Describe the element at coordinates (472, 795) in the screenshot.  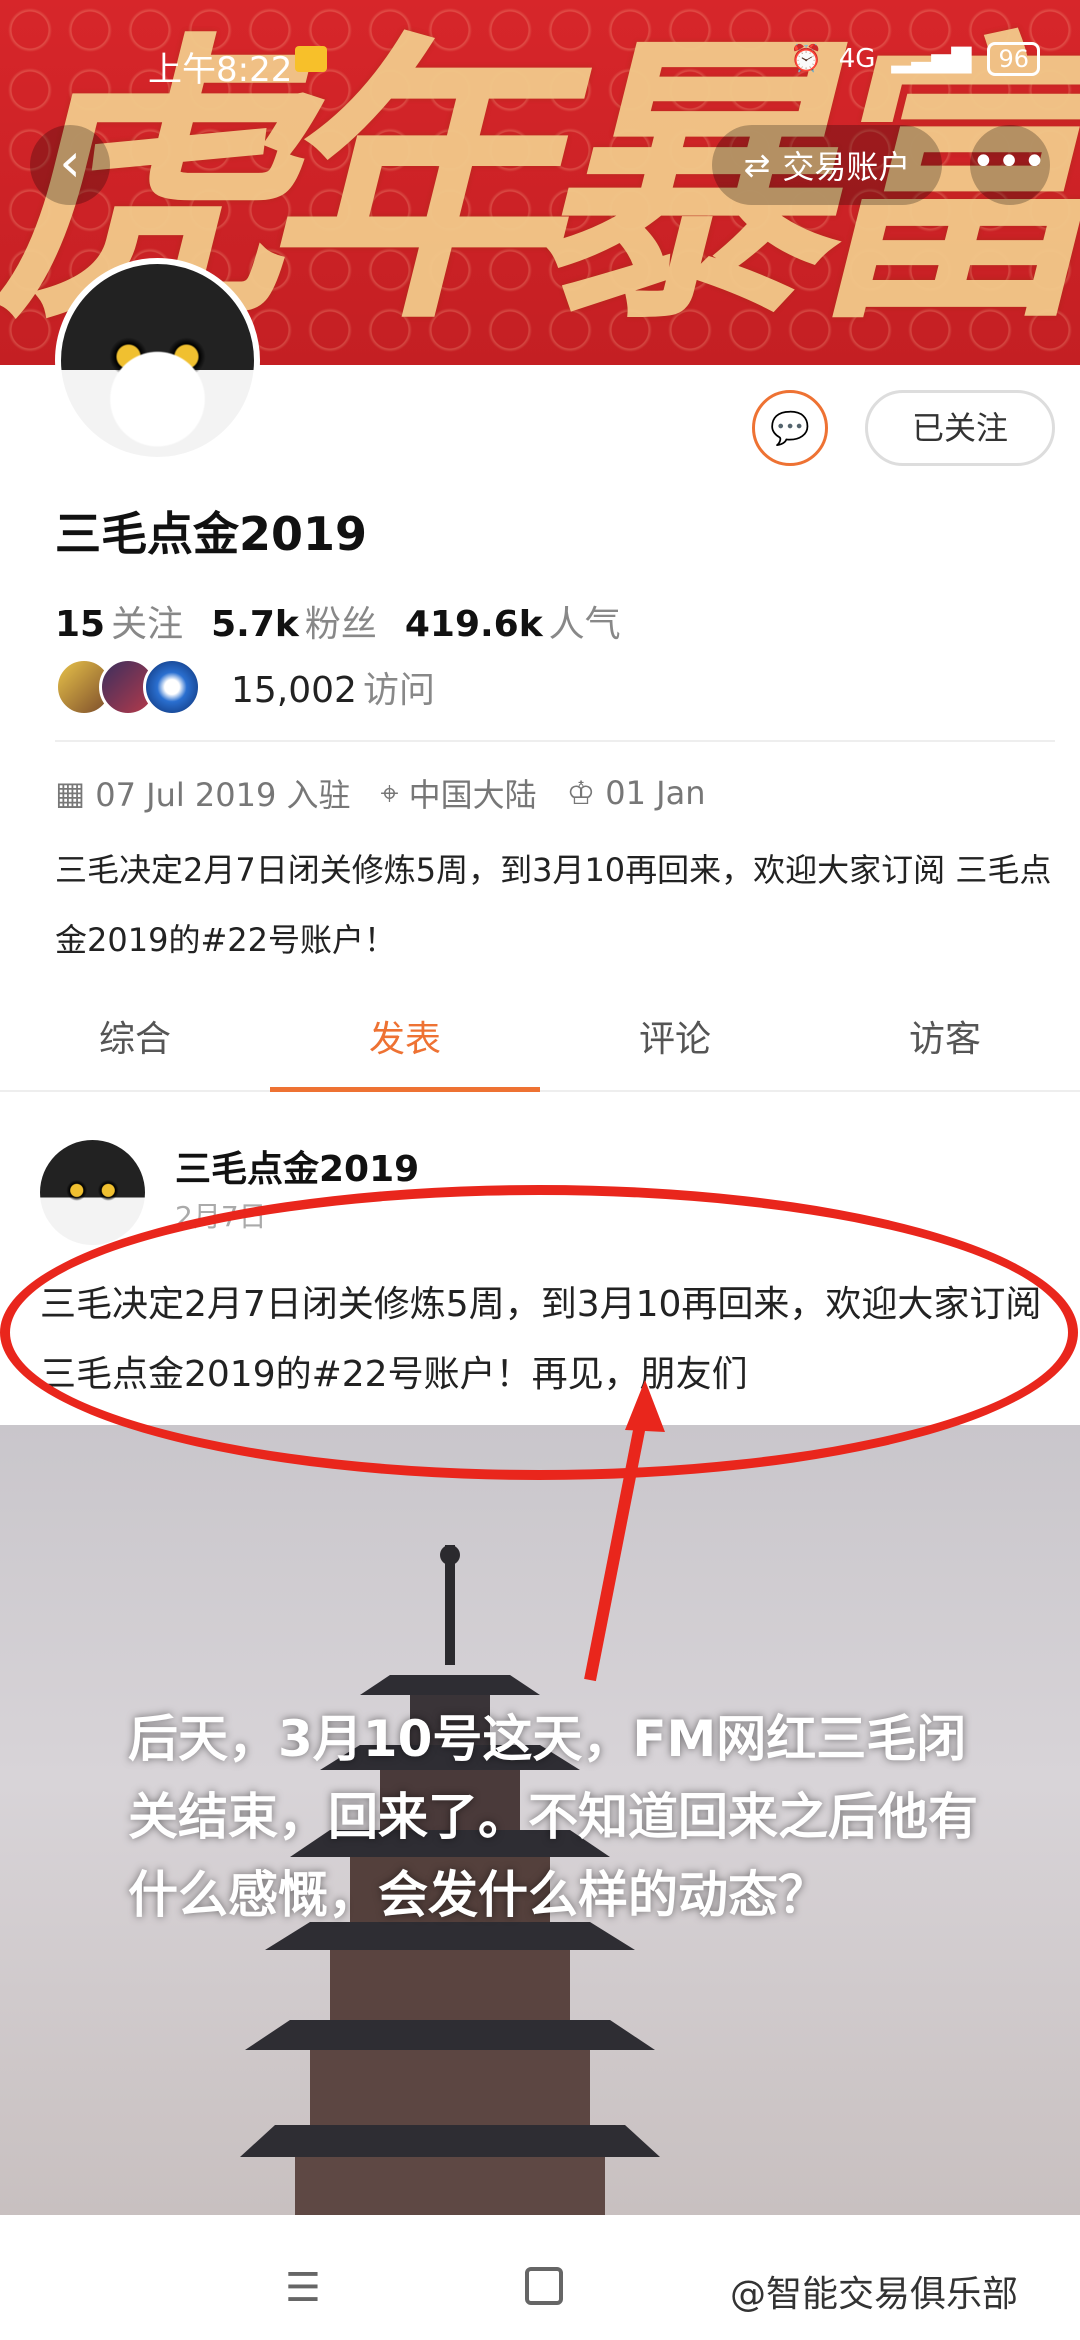
I see `location-text: 中国大陆` at that location.